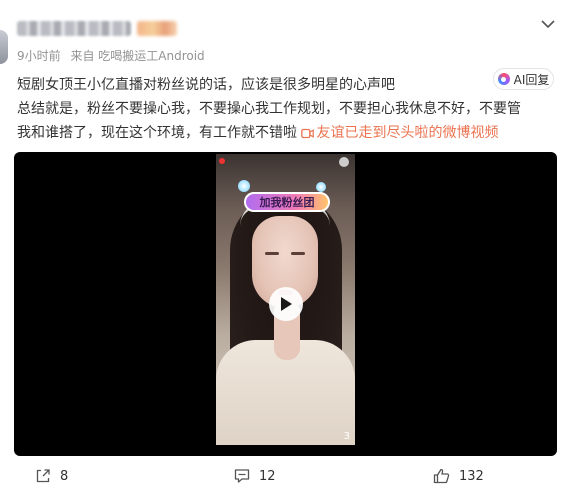 The height and width of the screenshot is (492, 569). Describe the element at coordinates (269, 109) in the screenshot. I see `post-text-line-2: 总结就是，粉丝不要操心我，不要操心我工作规划，不要担心我休息不好，不要管` at that location.